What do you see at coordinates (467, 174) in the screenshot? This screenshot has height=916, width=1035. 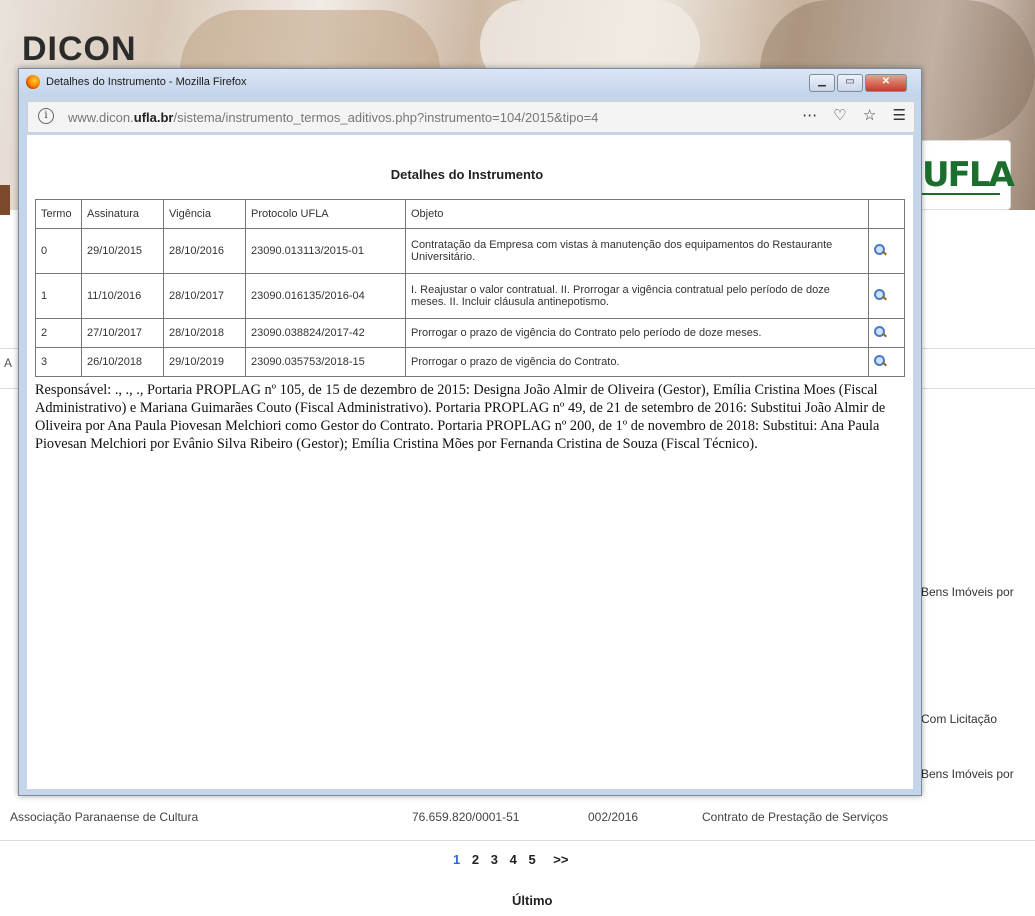 I see `page-title: Detalhes do Instrumento` at bounding box center [467, 174].